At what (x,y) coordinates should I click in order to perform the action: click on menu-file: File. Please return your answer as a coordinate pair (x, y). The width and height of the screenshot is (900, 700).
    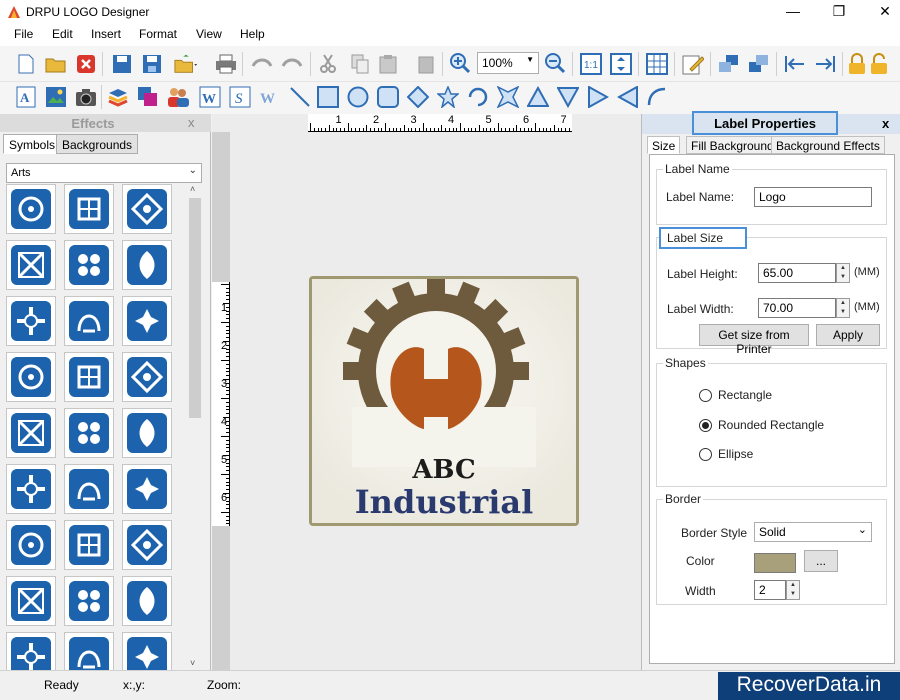
    Looking at the image, I should click on (23, 34).